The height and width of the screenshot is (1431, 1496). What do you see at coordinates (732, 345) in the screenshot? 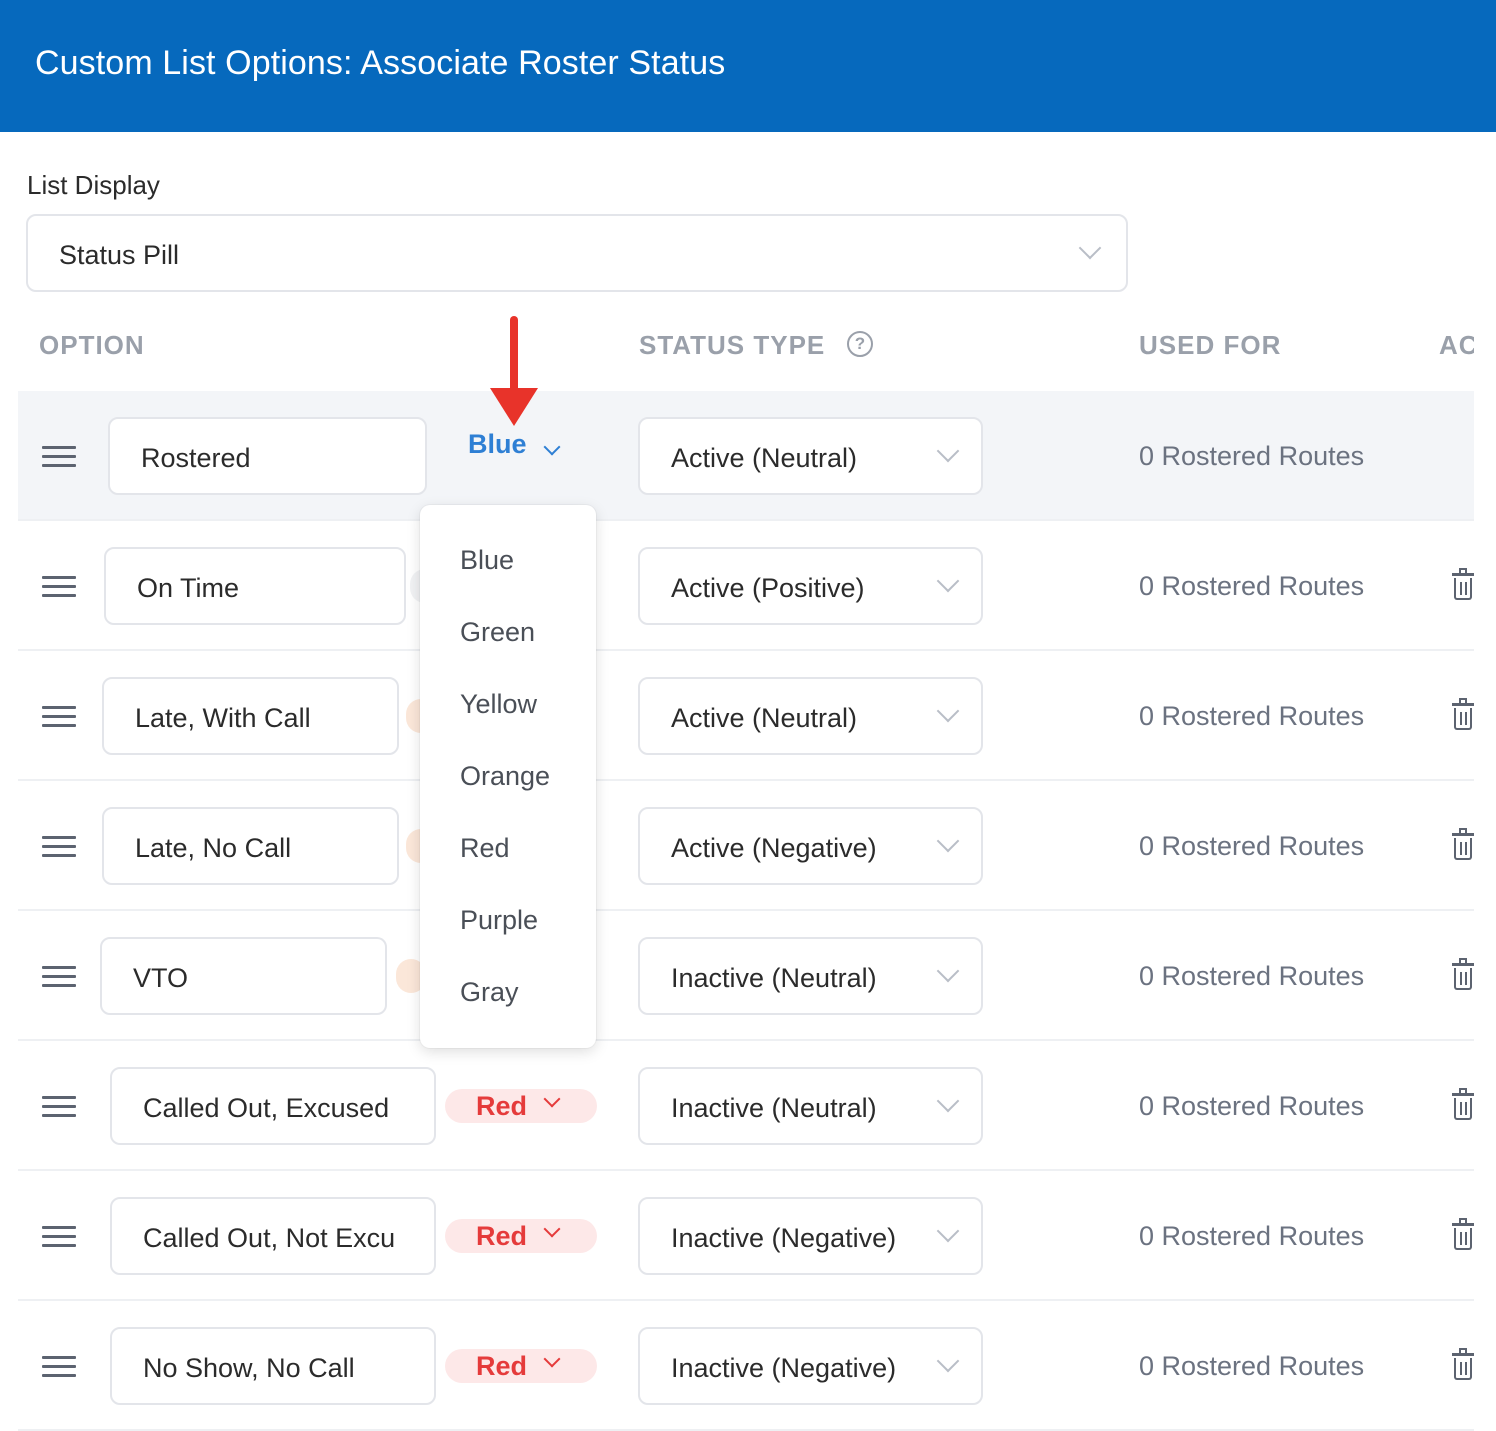
I see `column-header-status-type: STATUS TYPE` at bounding box center [732, 345].